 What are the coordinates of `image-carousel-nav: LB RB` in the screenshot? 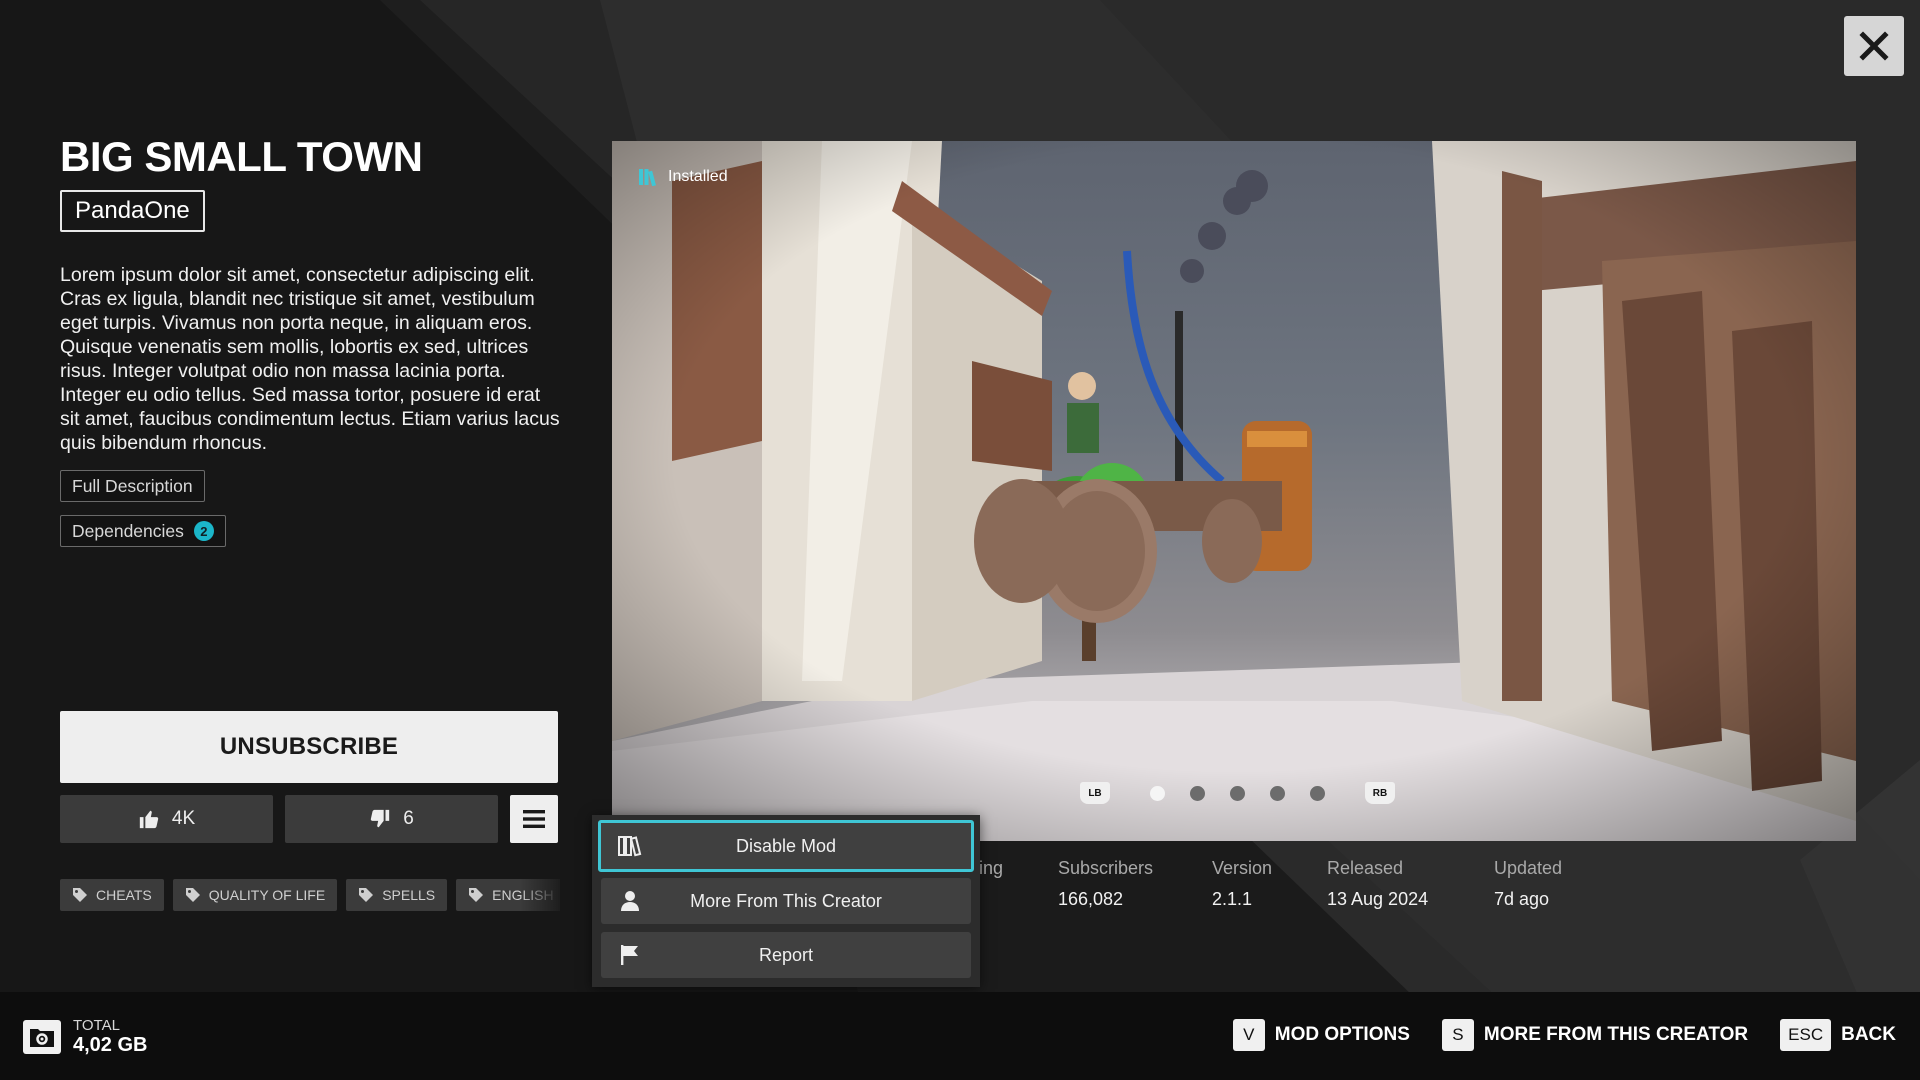 It's located at (1237, 793).